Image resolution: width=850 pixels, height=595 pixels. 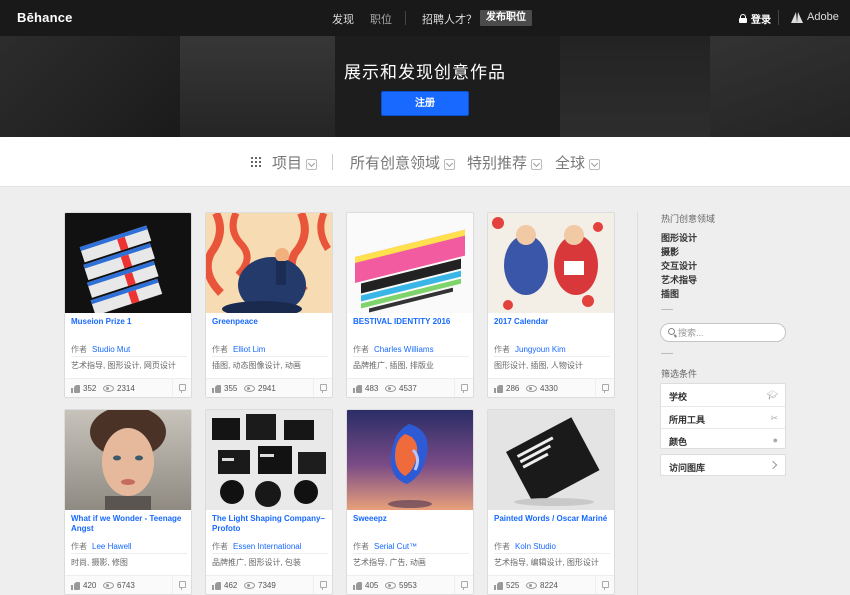 I want to click on filter-location-dropdown: 全球, so click(x=578, y=162).